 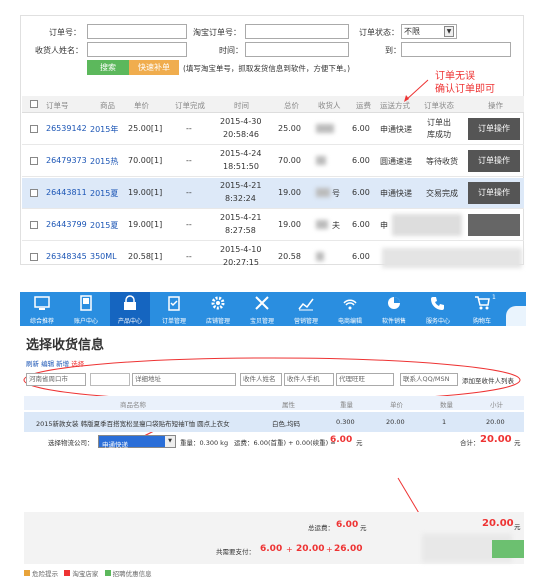 What do you see at coordinates (341, 440) in the screenshot?
I see `logistics-fee-total: 6.00` at bounding box center [341, 440].